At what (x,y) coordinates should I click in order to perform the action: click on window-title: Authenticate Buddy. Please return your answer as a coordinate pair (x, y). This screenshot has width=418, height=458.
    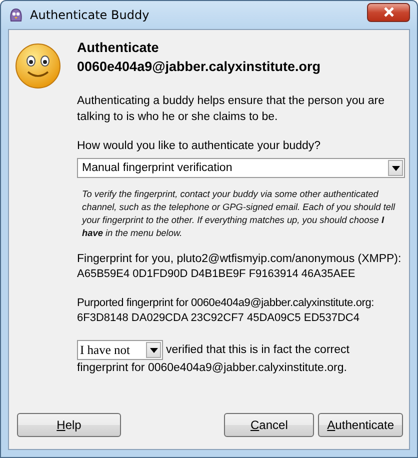
    Looking at the image, I should click on (90, 15).